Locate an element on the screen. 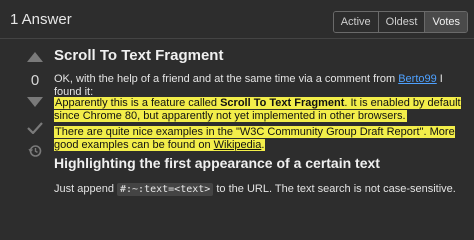  usage-text-before: Just append is located at coordinates (85, 189).